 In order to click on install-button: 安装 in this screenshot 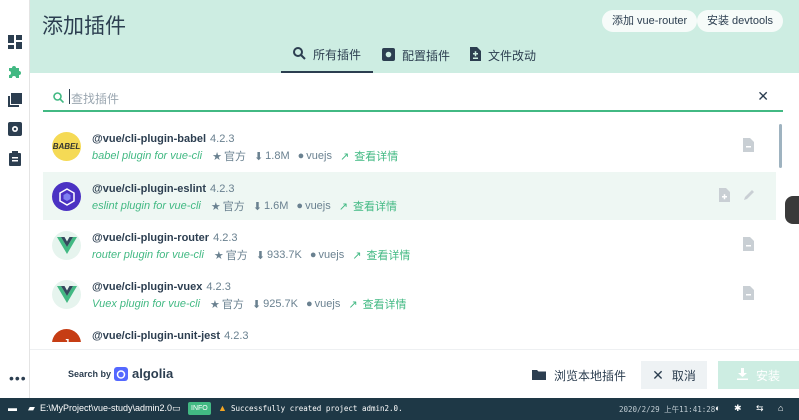, I will do `click(758, 375)`.